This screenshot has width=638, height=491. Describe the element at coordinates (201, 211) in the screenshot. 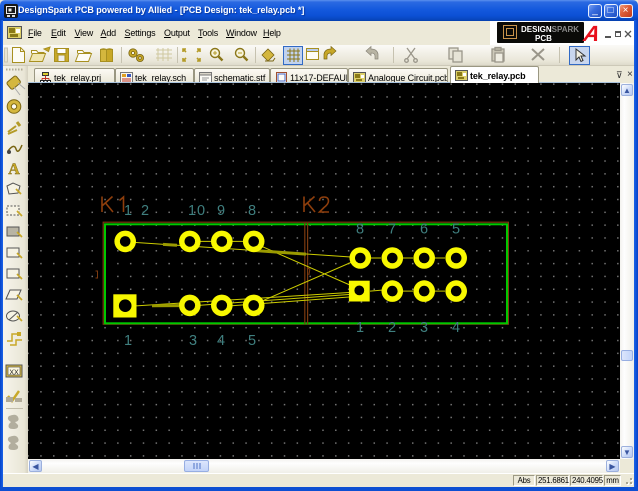

I see `svg-text: 0` at that location.